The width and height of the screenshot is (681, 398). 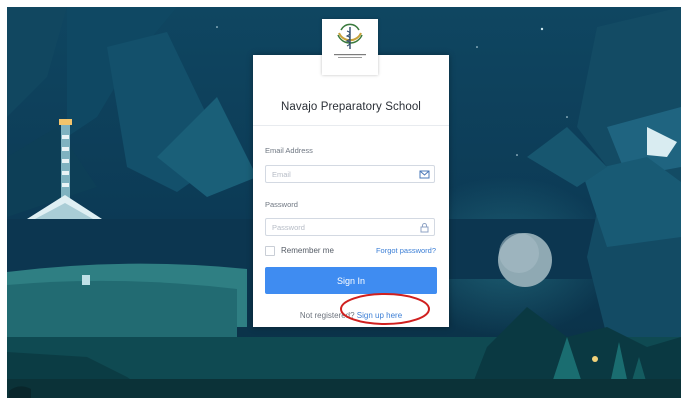 I want to click on forgot-password-link: Forgot password?, so click(x=406, y=250).